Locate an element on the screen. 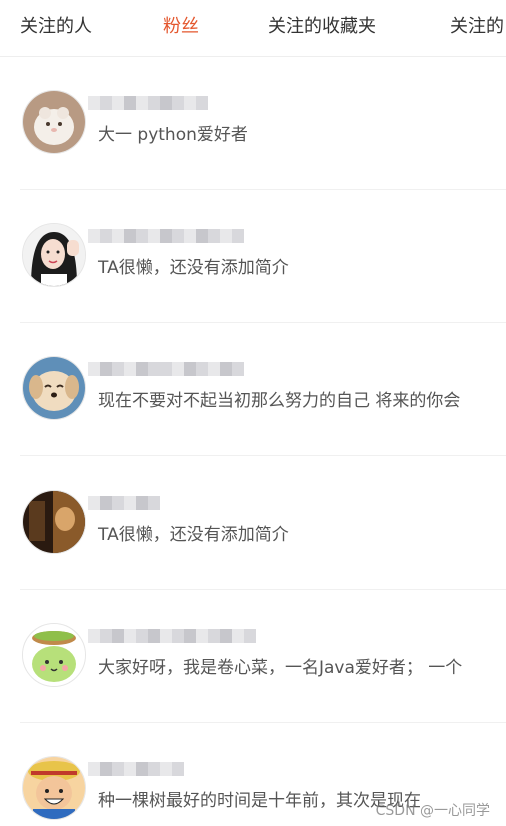 Image resolution: width=506 pixels, height=826 pixels. tab-following: 关注的人 is located at coordinates (56, 27).